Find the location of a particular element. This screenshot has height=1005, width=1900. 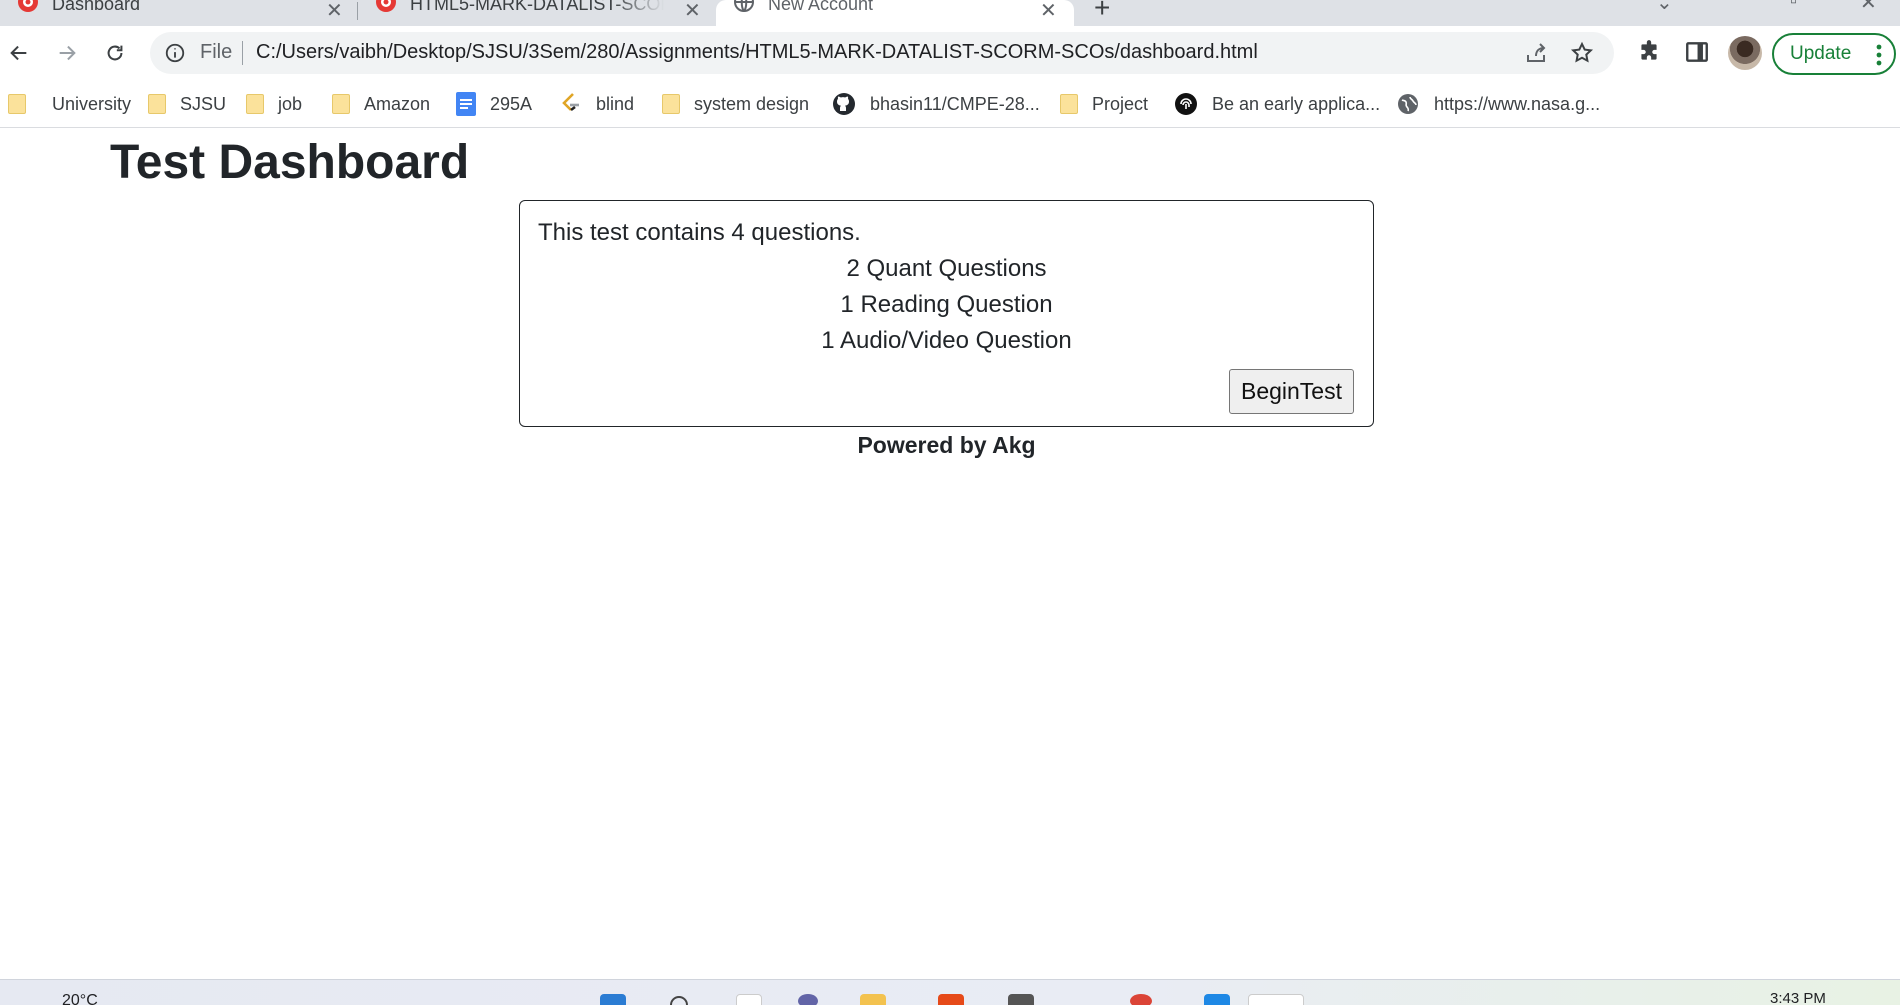

reload-icon is located at coordinates (115, 53).